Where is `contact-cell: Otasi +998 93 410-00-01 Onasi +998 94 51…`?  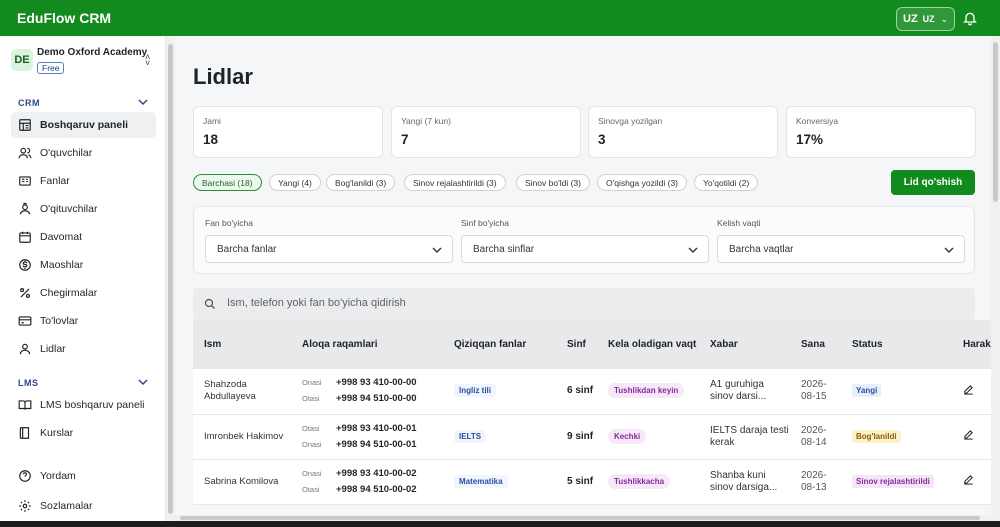 contact-cell: Otasi +998 93 410-00-01 Onasi +998 94 51… is located at coordinates (367, 436).